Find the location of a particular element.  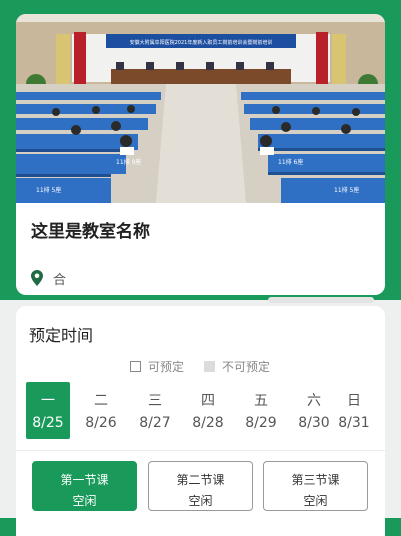

legend-unavailable-label: 不可预定 is located at coordinates (246, 367).